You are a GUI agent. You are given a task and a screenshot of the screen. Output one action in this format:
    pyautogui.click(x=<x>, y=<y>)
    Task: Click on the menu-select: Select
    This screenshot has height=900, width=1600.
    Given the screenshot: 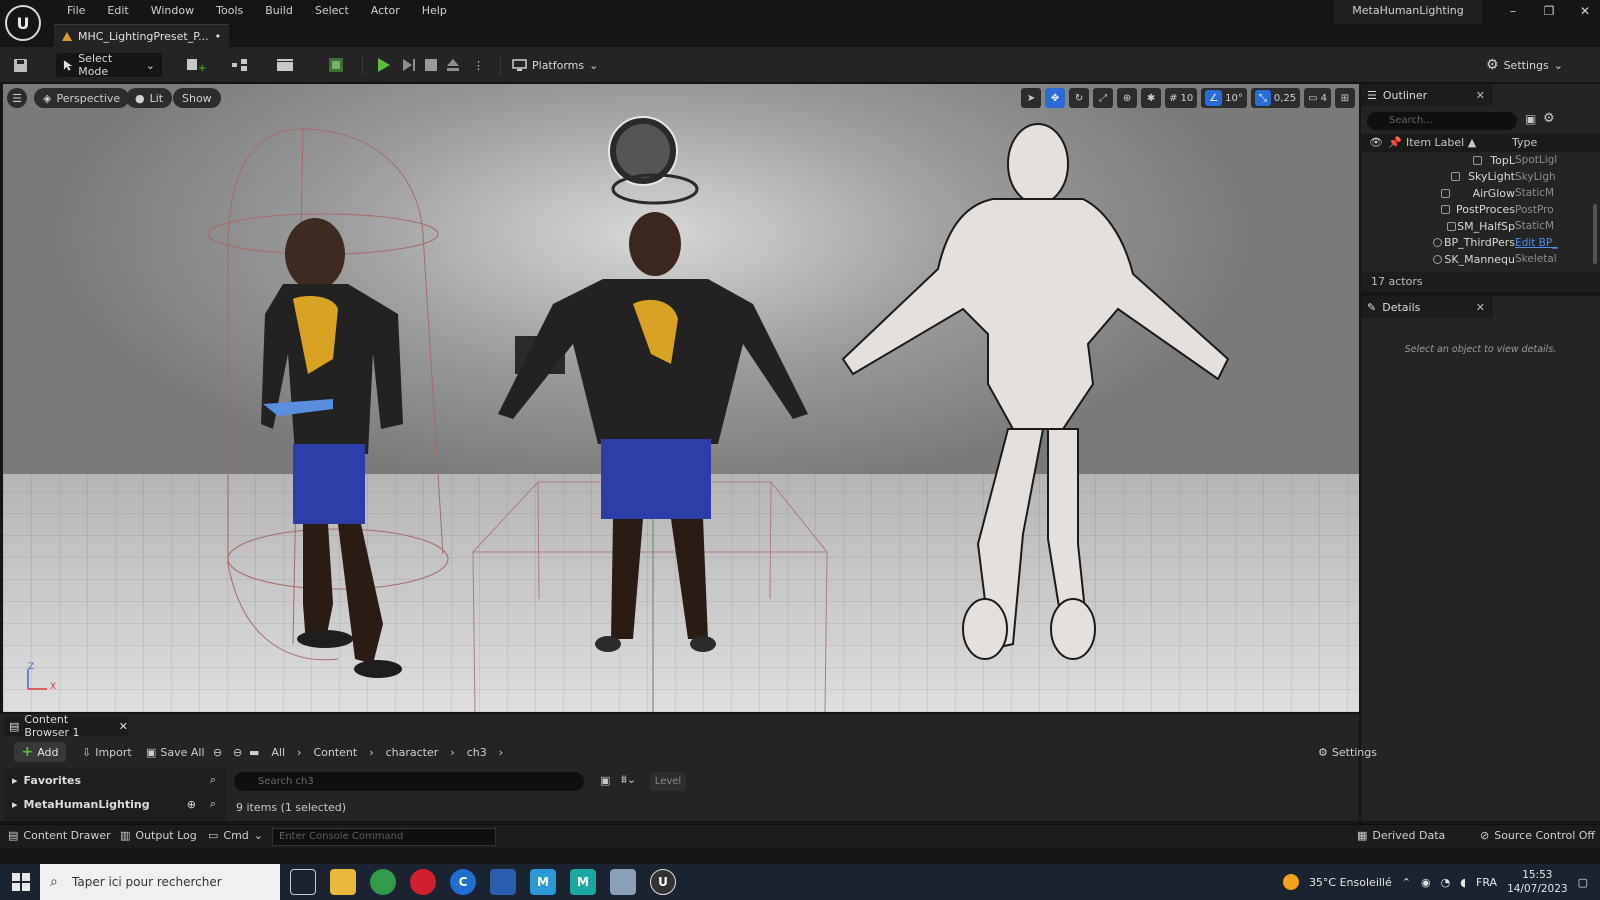 What is the action you would take?
    pyautogui.click(x=332, y=11)
    